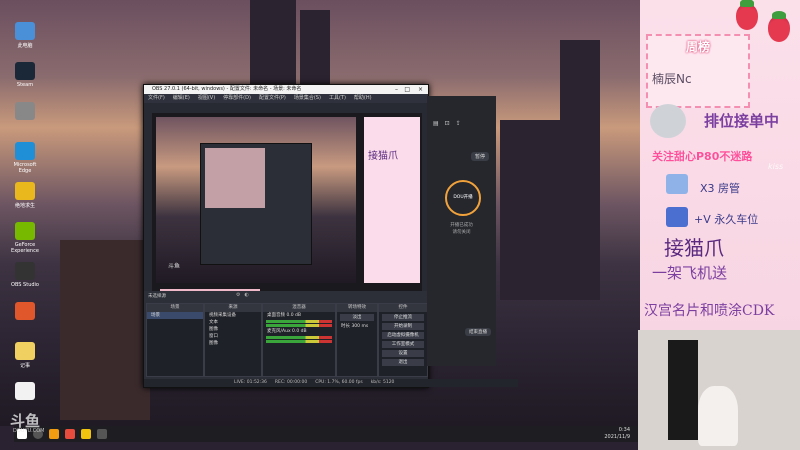 This screenshot has height=450, width=800. Describe the element at coordinates (672, 79) in the screenshot. I see `rank-name: 楠辰Nc` at that location.